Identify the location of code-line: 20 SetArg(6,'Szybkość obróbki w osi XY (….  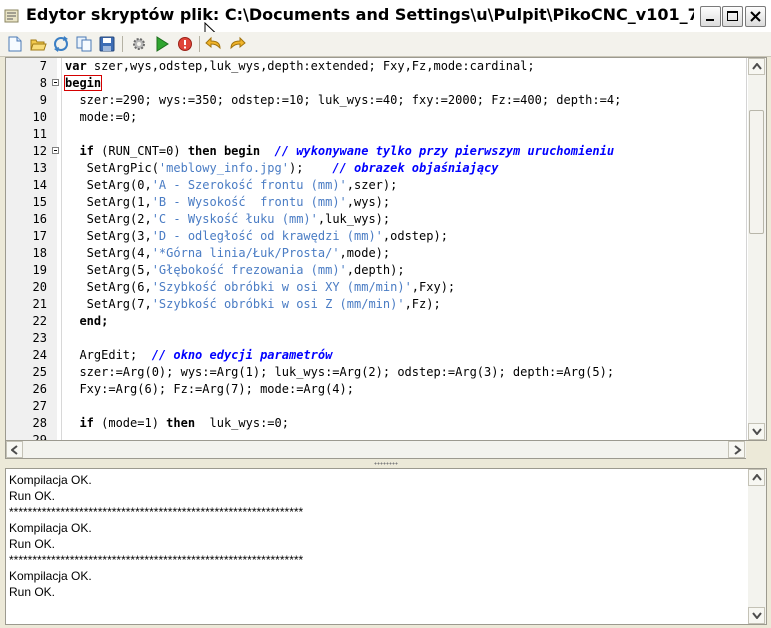
(376, 287).